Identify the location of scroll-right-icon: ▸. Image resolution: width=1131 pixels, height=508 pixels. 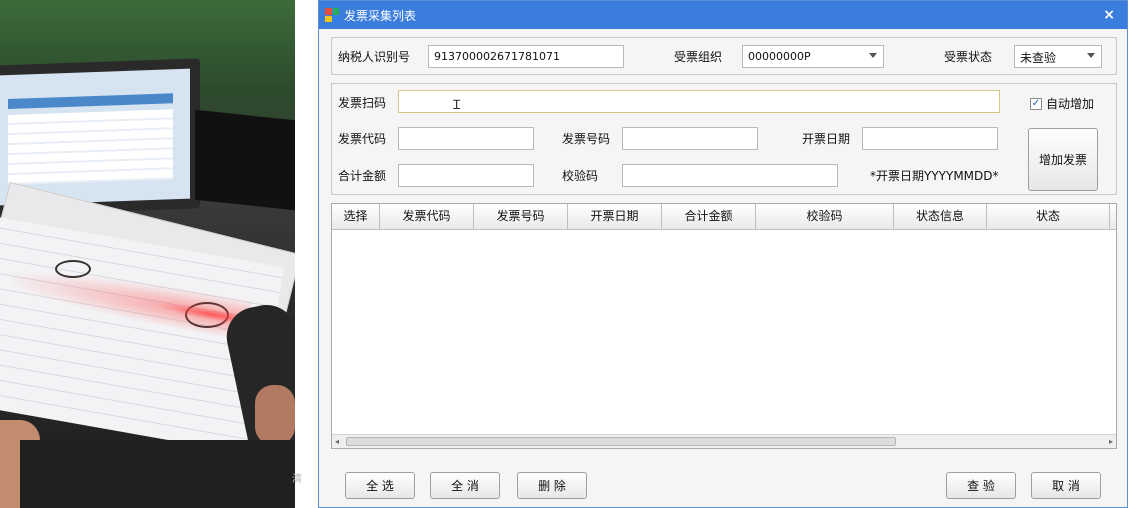
(1111, 441).